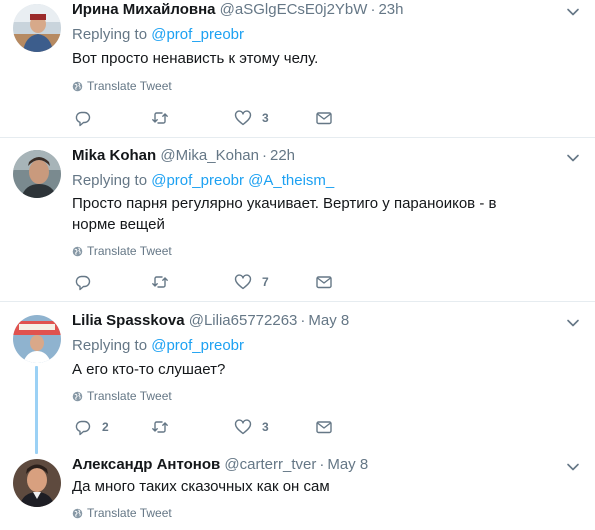 The image size is (595, 530). Describe the element at coordinates (209, 155) in the screenshot. I see `user-handle: @Mika_Kohan` at that location.